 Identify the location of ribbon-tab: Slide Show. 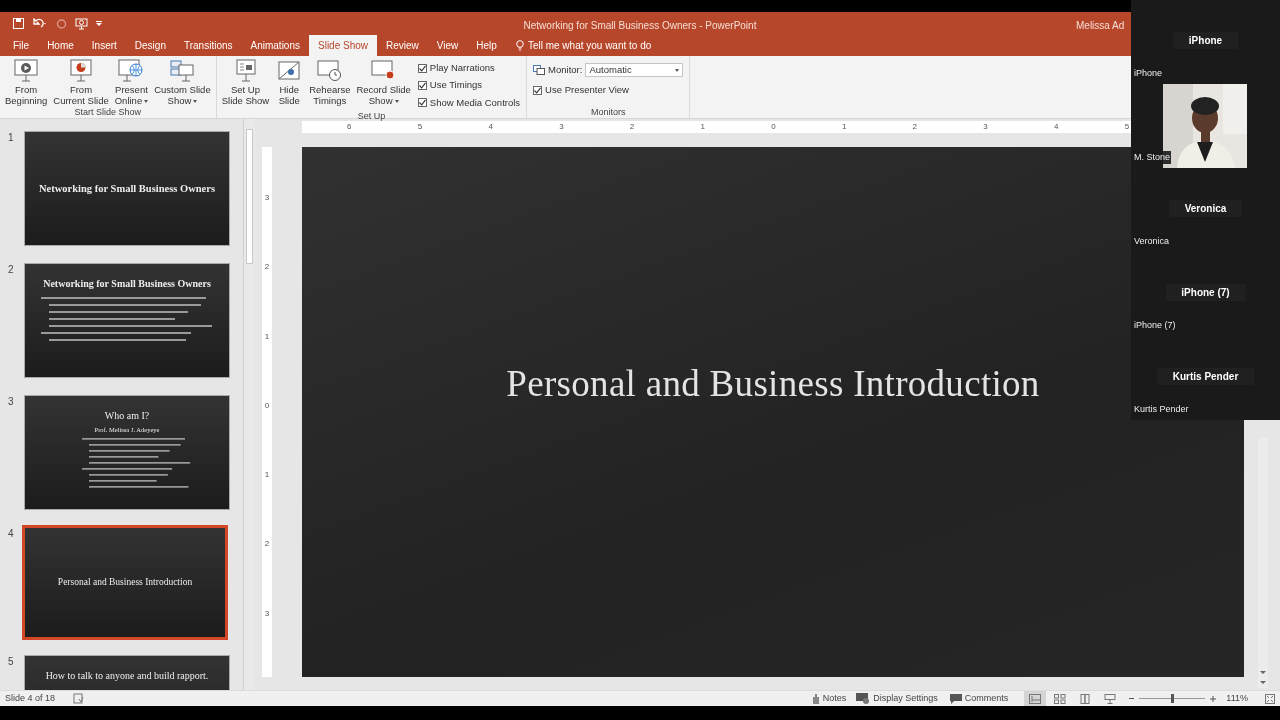
(343, 45).